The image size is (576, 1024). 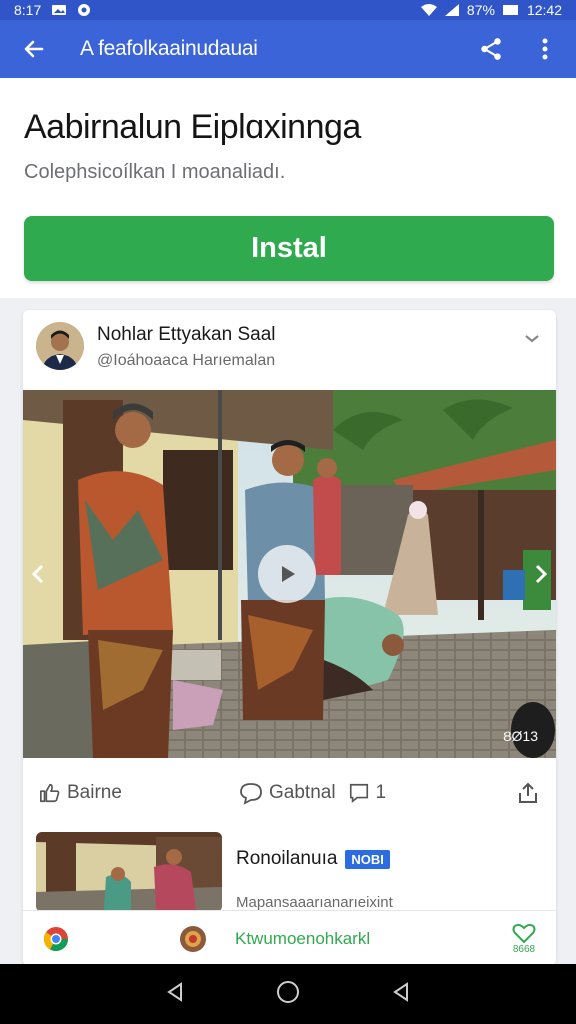 What do you see at coordinates (287, 858) in the screenshot?
I see `related-title-text: Ronoilanuıa` at bounding box center [287, 858].